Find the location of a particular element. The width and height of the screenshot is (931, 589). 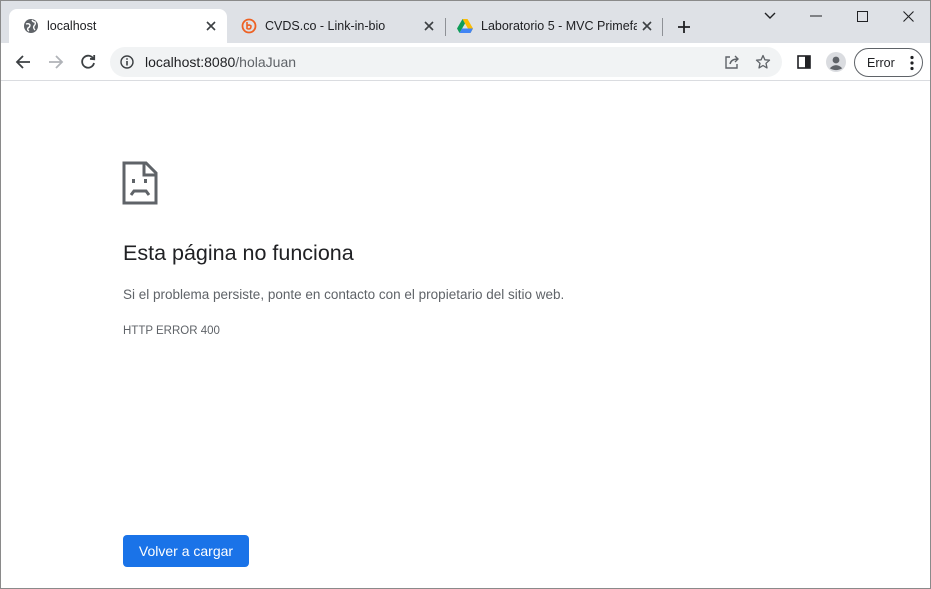

reload-icon is located at coordinates (88, 61).